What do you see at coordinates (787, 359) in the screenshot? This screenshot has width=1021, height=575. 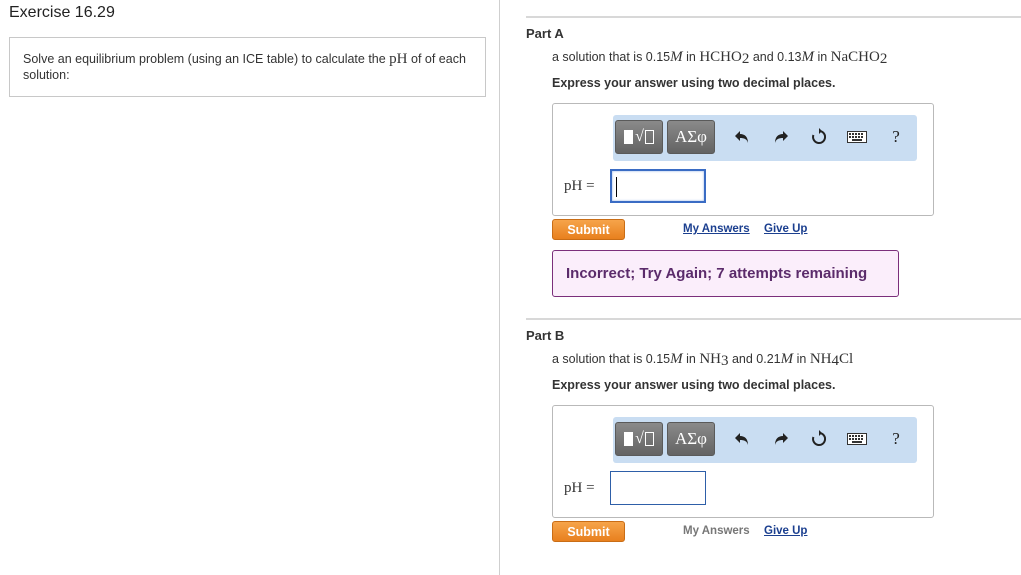 I see `part-b-unit-molar-2: M` at bounding box center [787, 359].